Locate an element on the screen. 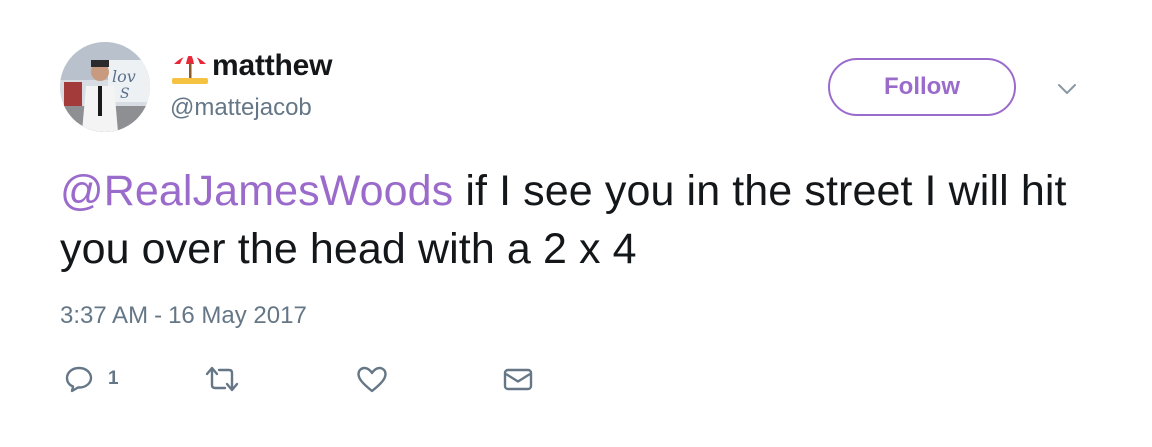  retweet-icon is located at coordinates (222, 379).